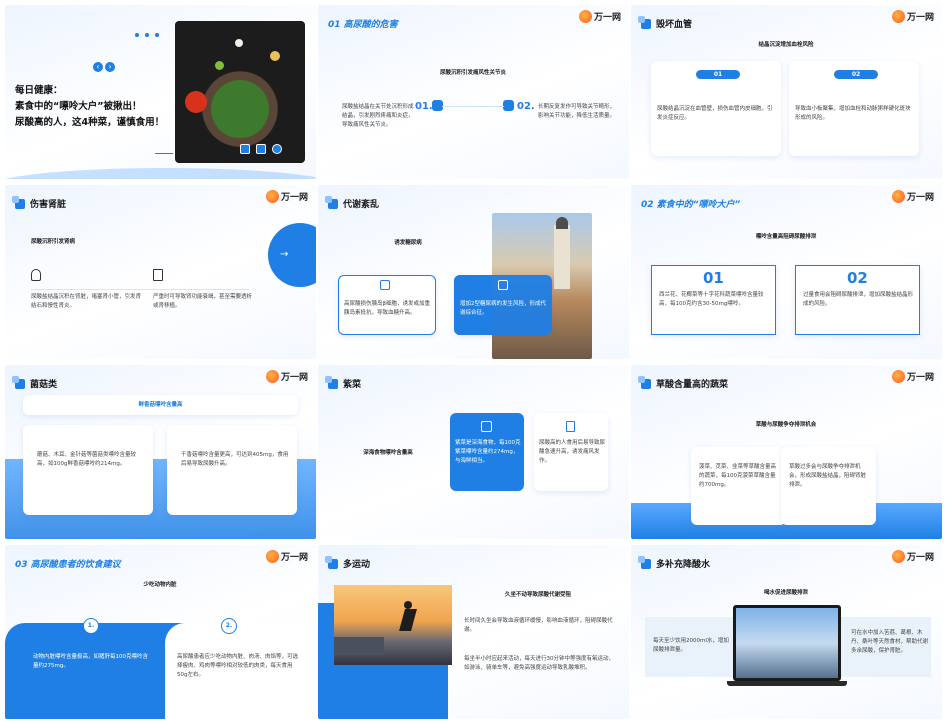  I want to click on slide-12-heading: 多补充降酸水, so click(674, 562).